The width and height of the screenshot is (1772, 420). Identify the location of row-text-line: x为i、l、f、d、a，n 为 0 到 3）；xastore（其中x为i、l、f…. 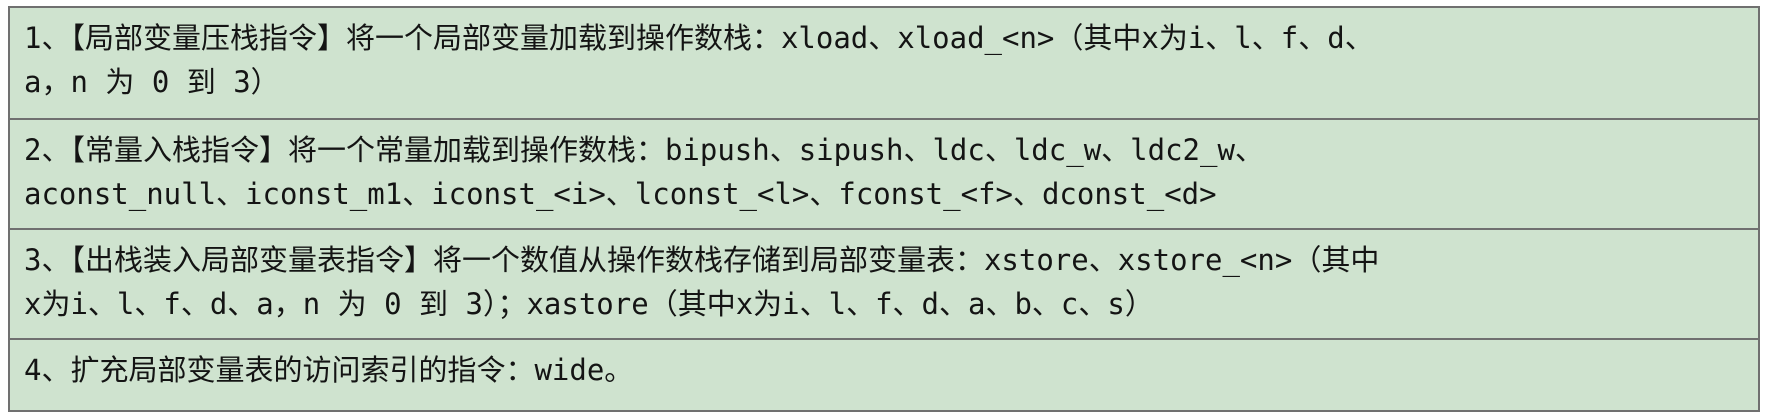
(589, 304).